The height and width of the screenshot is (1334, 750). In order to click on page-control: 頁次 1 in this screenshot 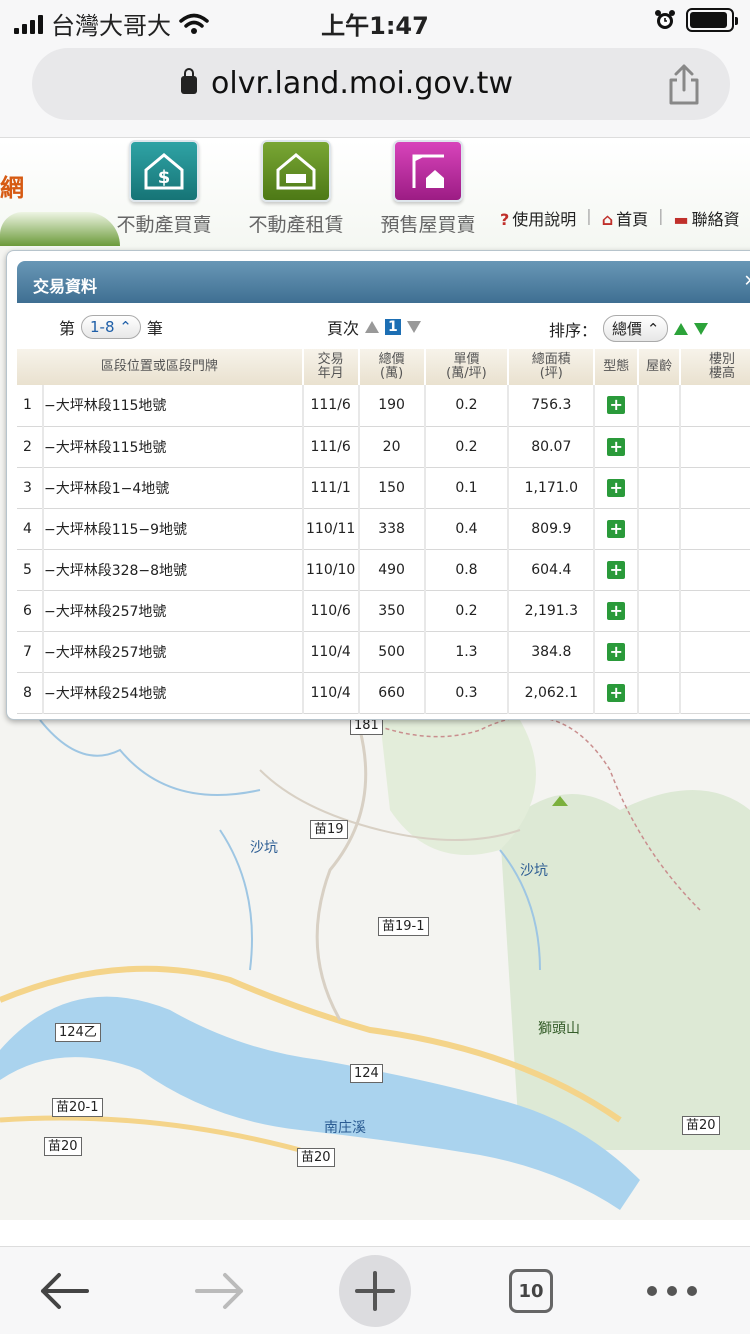, I will do `click(374, 327)`.